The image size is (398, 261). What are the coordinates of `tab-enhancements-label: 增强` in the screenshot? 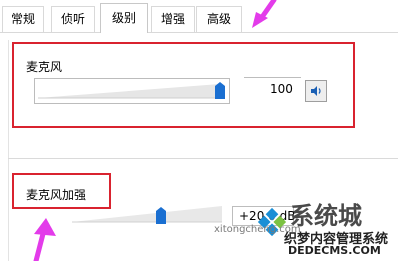 It's located at (172, 19).